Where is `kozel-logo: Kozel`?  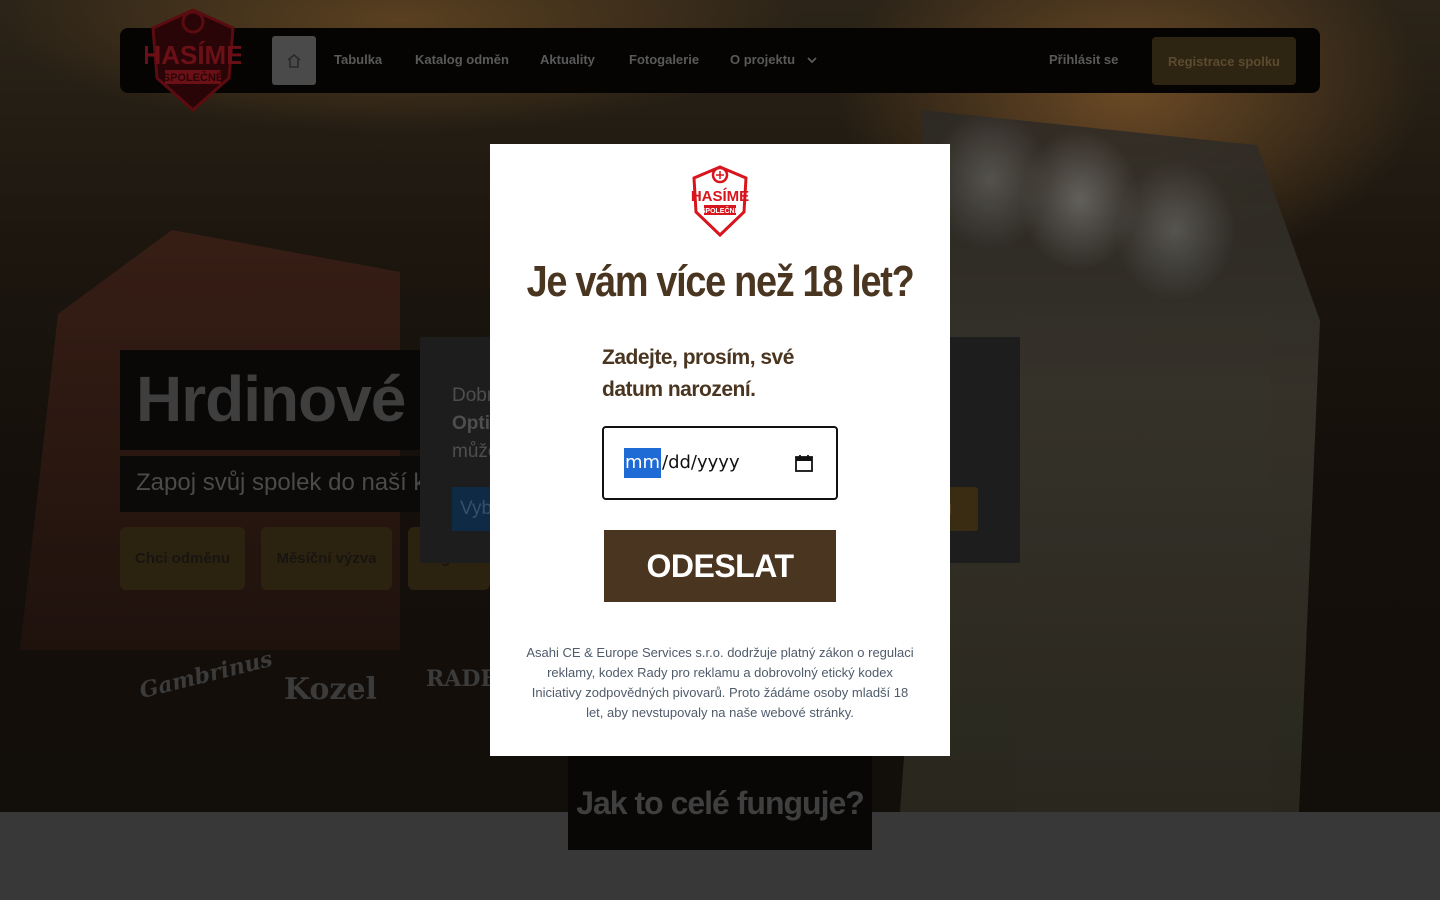
kozel-logo: Kozel is located at coordinates (330, 689).